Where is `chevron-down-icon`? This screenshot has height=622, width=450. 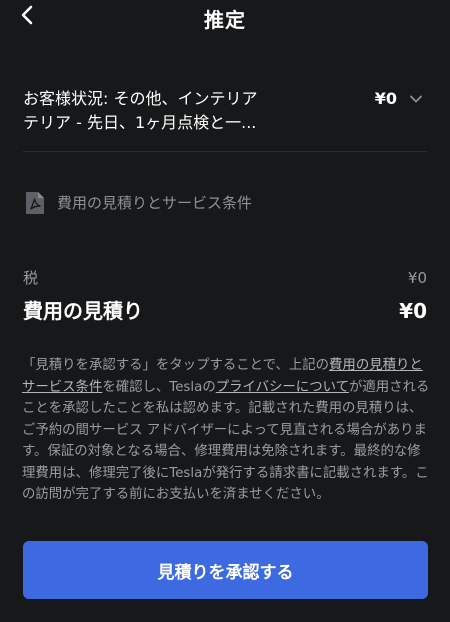
chevron-down-icon is located at coordinates (416, 99).